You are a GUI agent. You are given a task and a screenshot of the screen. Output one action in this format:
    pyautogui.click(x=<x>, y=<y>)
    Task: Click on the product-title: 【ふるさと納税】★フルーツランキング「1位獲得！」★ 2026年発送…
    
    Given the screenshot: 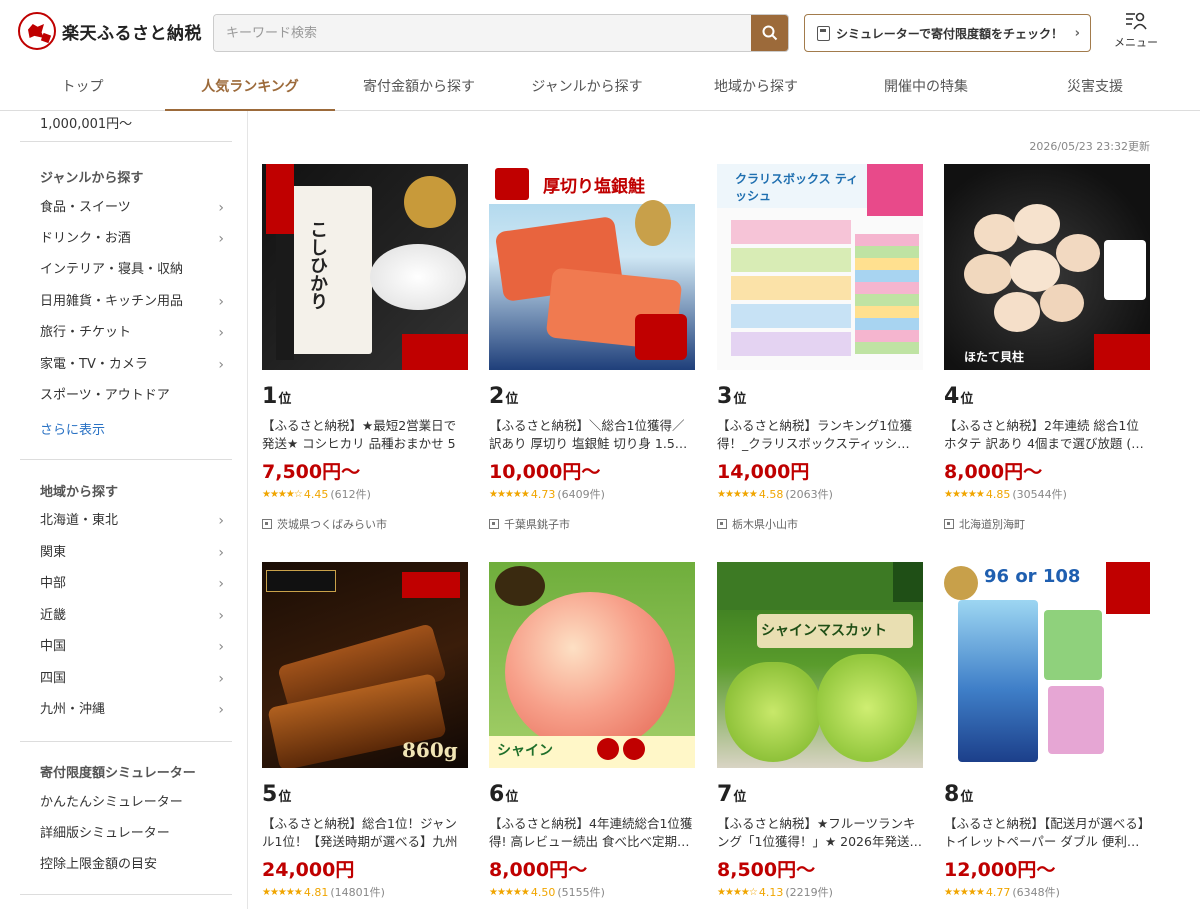 What is the action you would take?
    pyautogui.click(x=820, y=833)
    